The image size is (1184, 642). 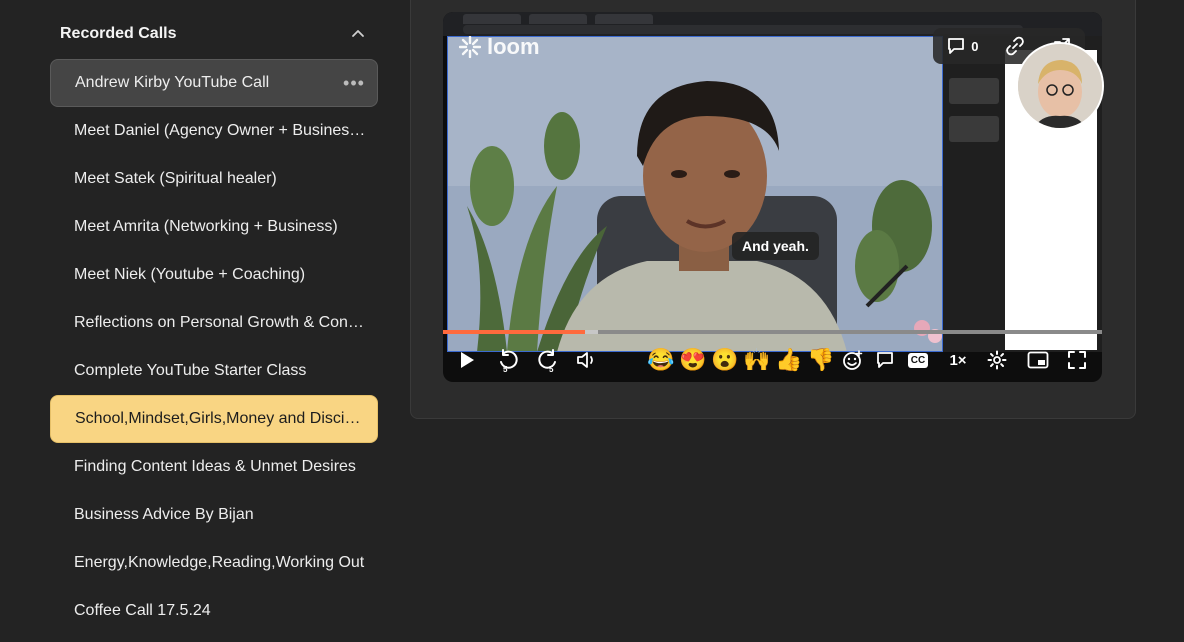 I want to click on rewind-icon, so click(x=509, y=359).